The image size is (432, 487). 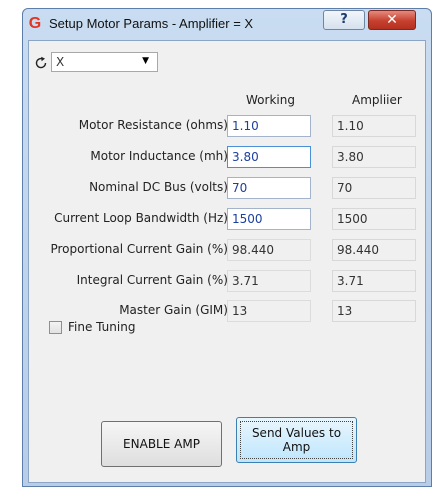 I want to click on motor-inductance-working-input: 3.80, so click(x=269, y=157).